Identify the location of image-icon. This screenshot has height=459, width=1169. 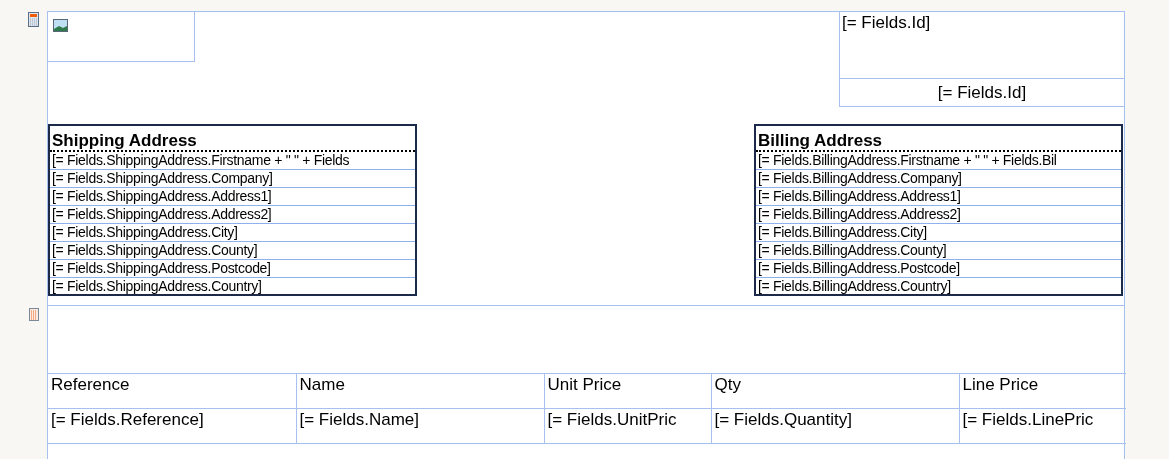
(60, 25).